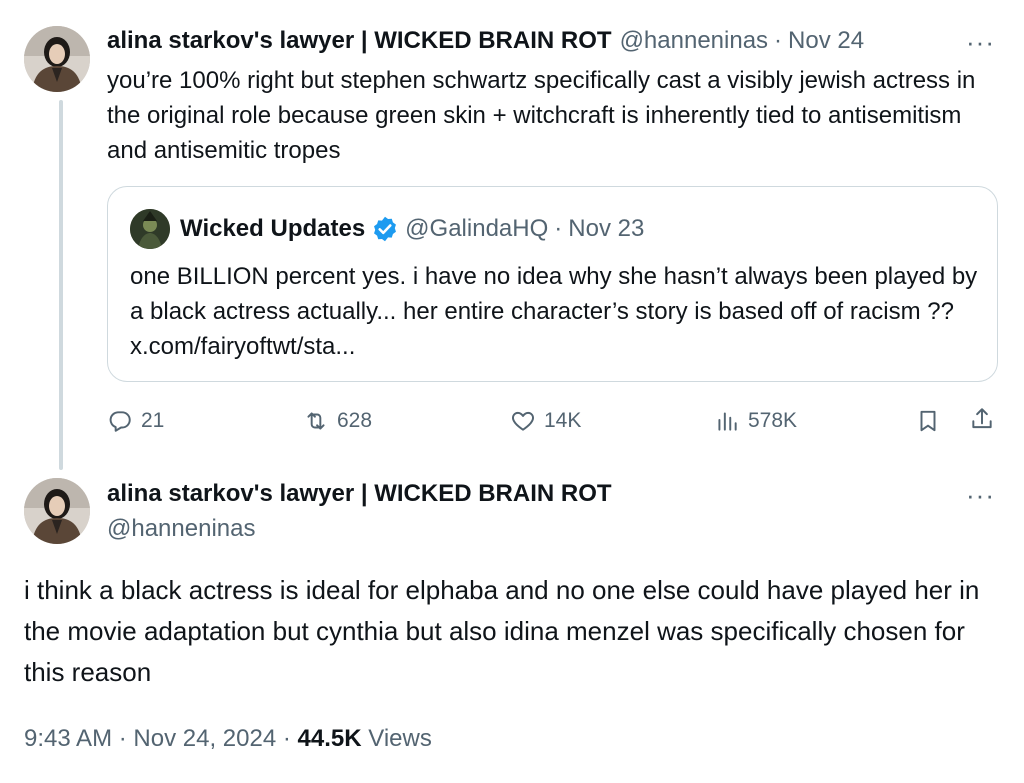  Describe the element at coordinates (150, 229) in the screenshot. I see `quoted-avatar` at that location.